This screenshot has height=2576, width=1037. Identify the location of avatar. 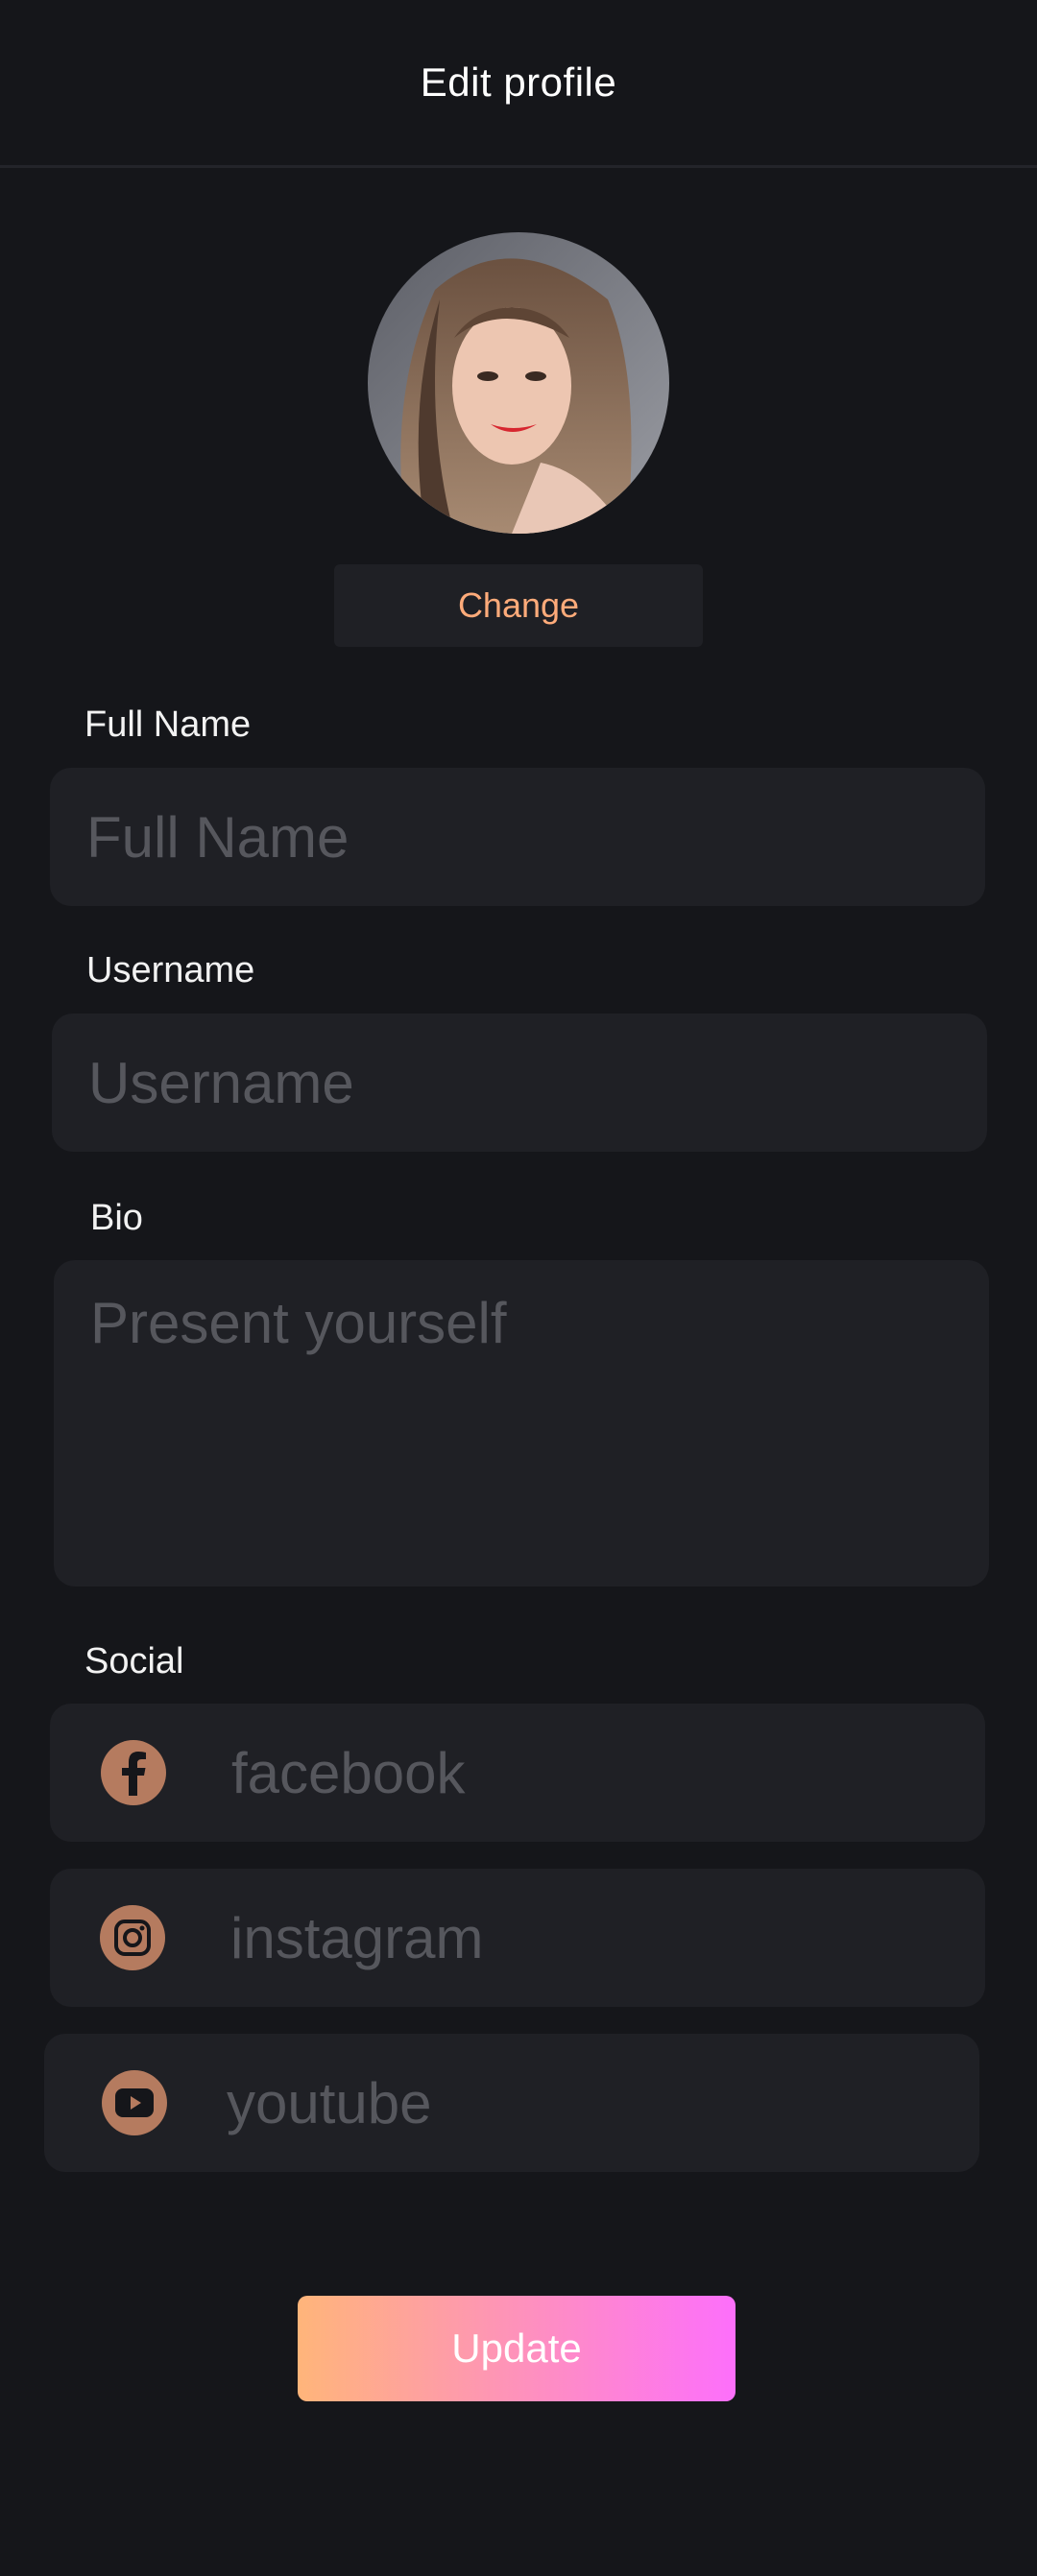
(518, 383).